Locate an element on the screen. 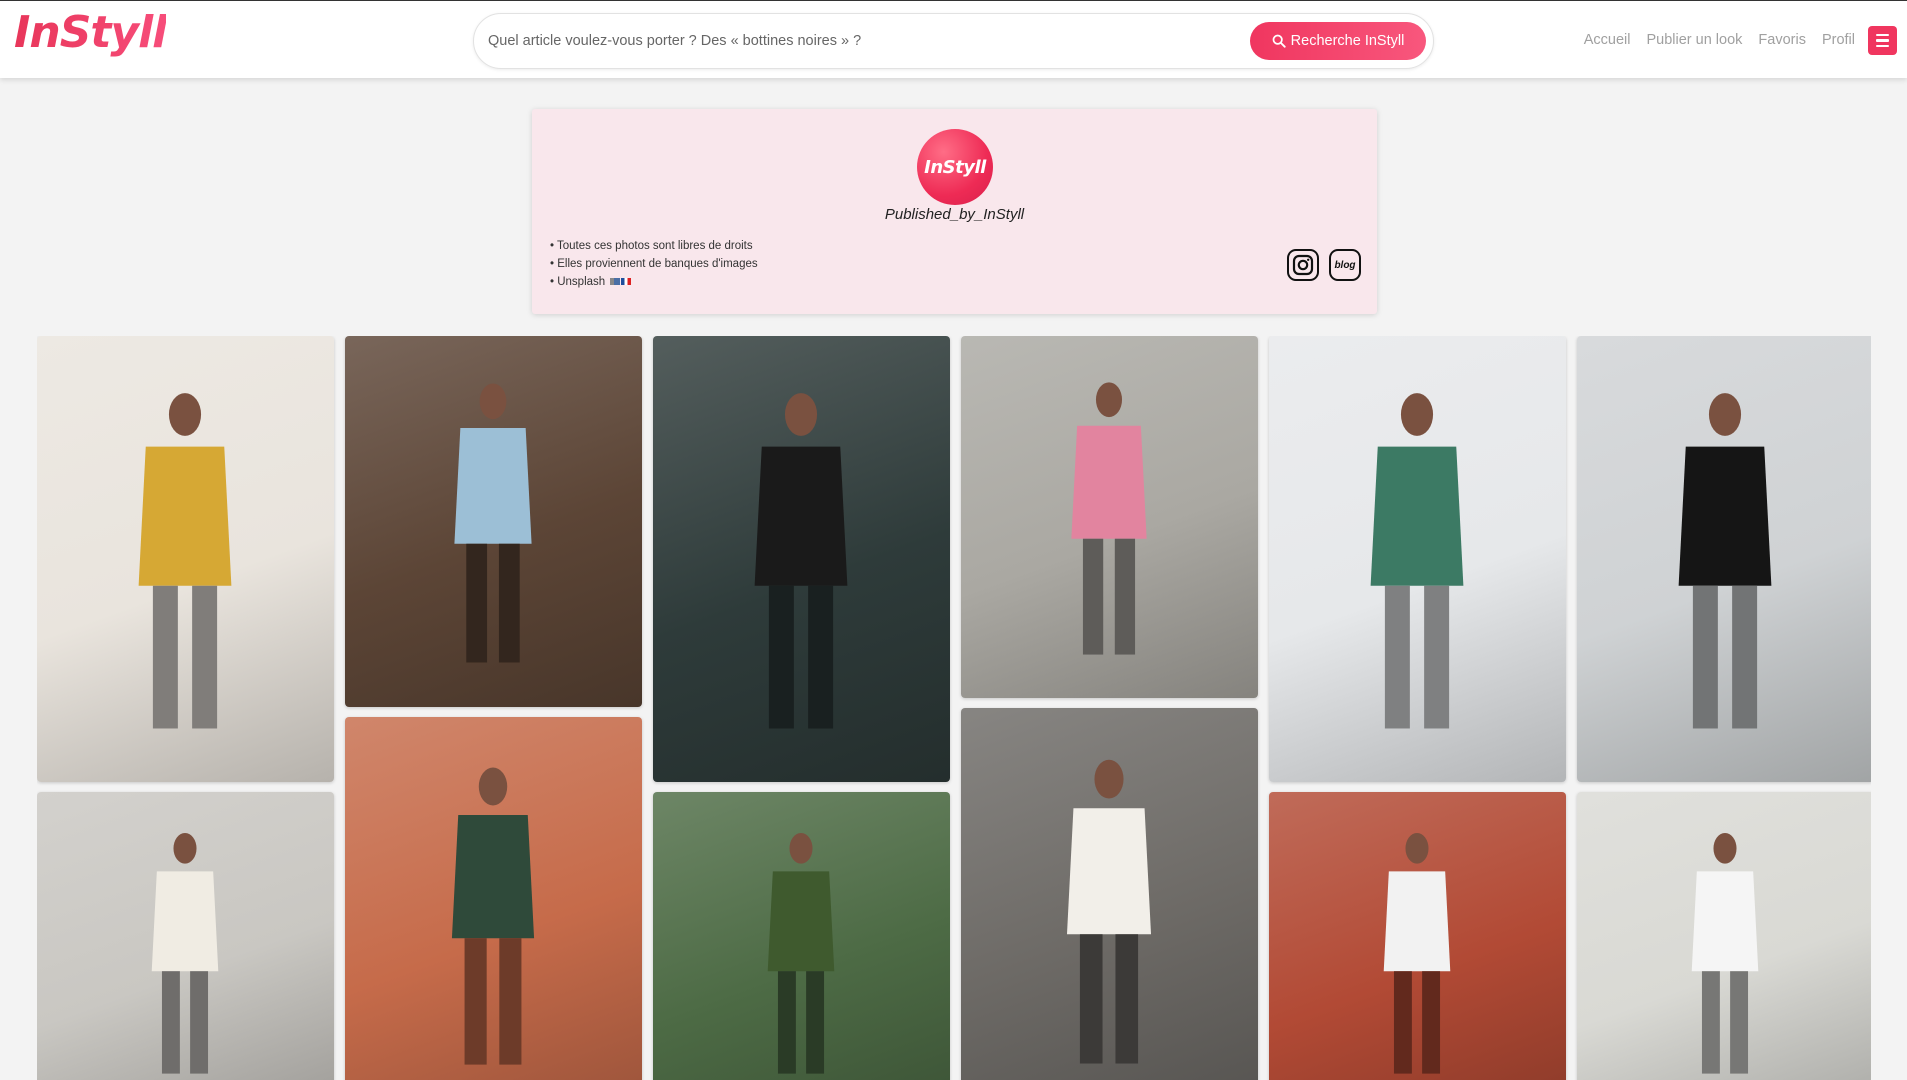 The height and width of the screenshot is (1080, 1907). search-bar: Recherche InStyll is located at coordinates (953, 41).